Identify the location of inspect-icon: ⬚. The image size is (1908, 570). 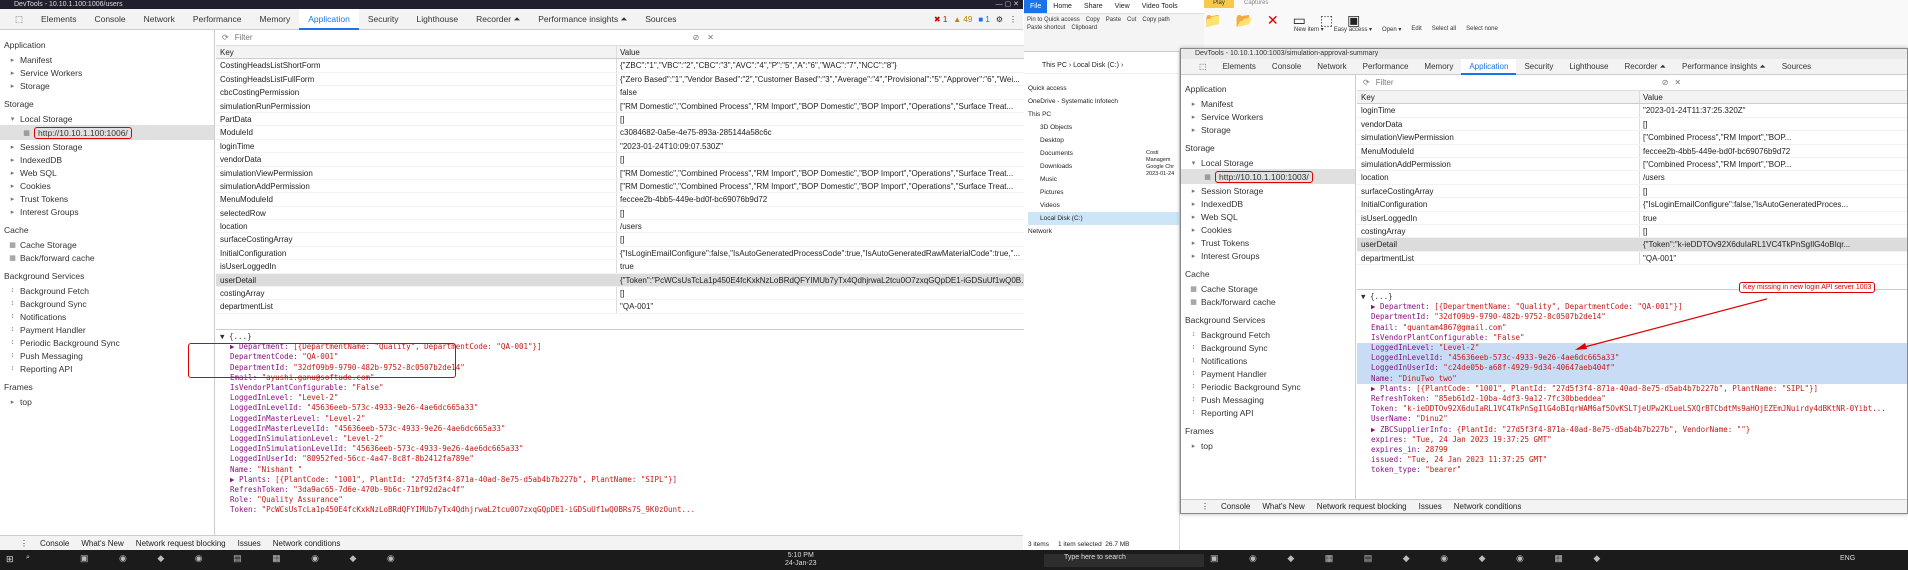
(19, 19).